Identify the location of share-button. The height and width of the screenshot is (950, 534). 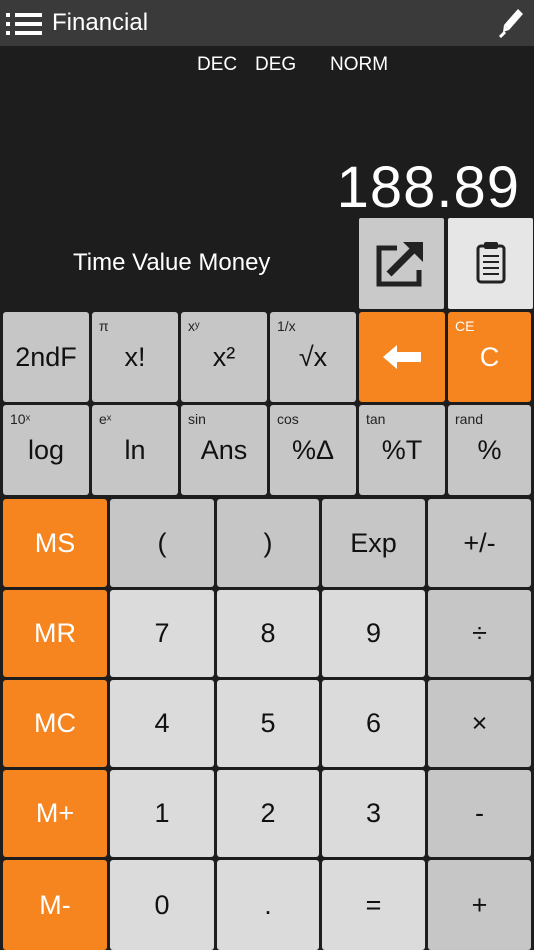
(401, 263).